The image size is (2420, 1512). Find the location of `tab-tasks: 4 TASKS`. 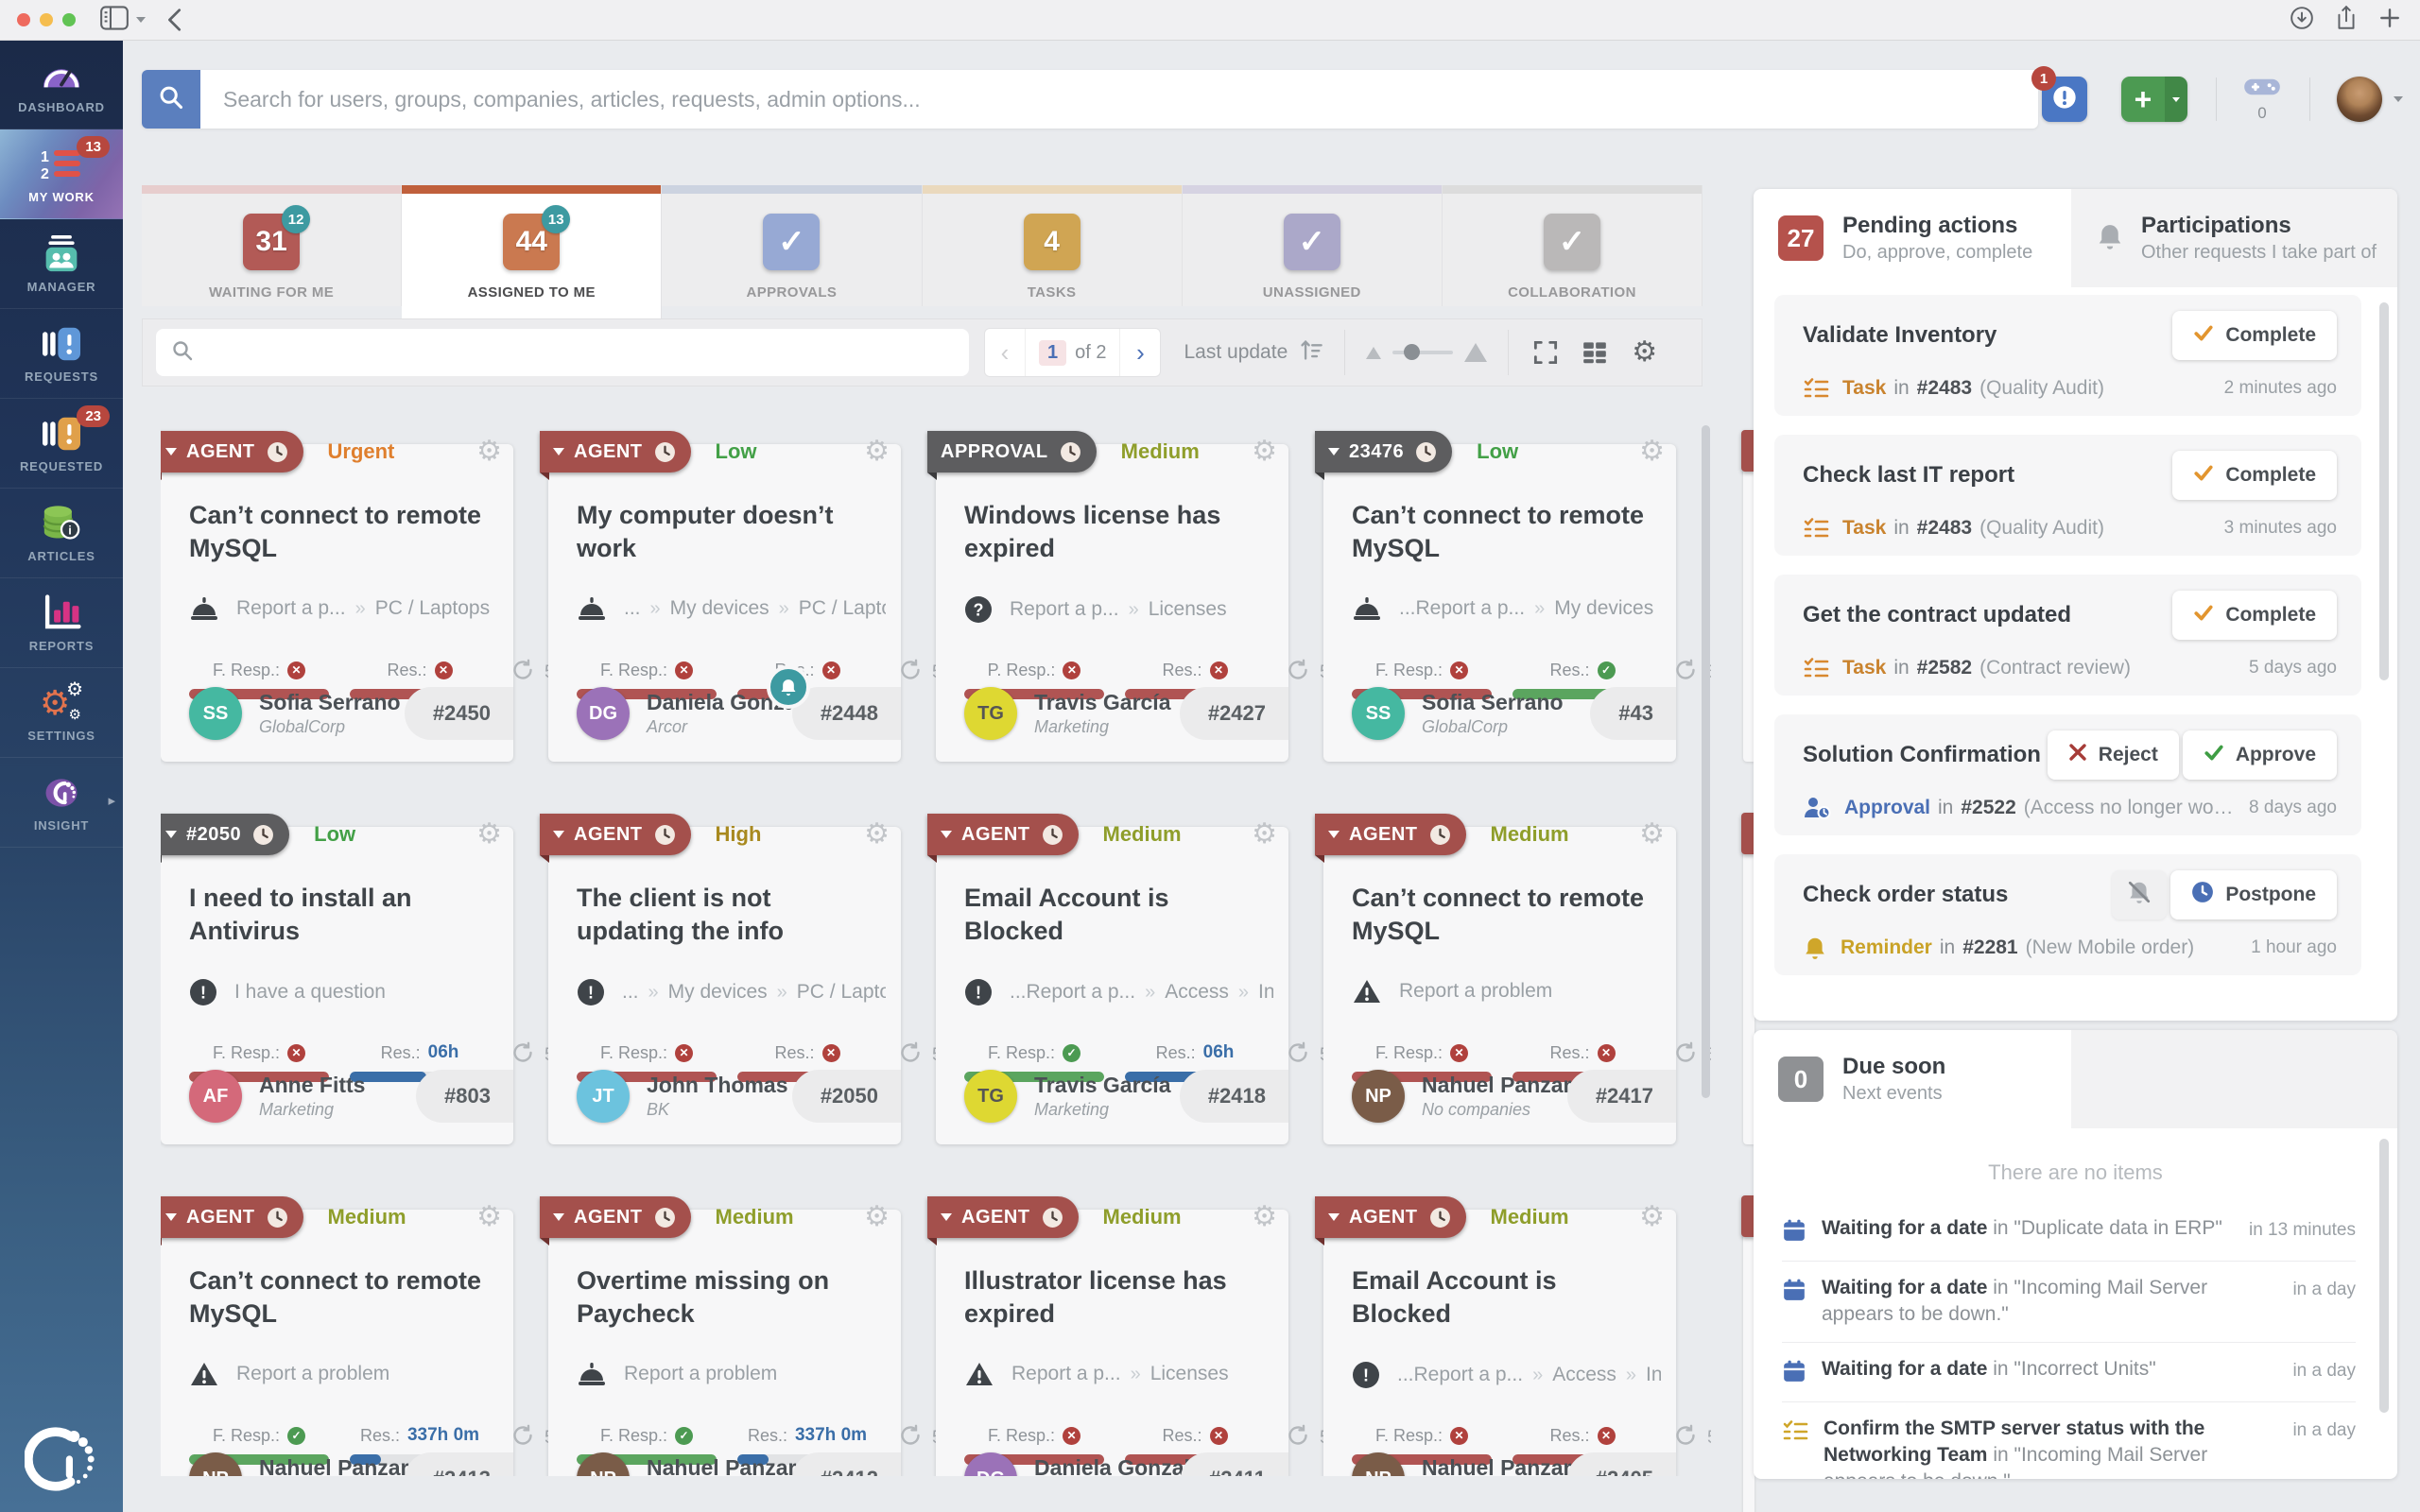

tab-tasks: 4 TASKS is located at coordinates (1053, 245).